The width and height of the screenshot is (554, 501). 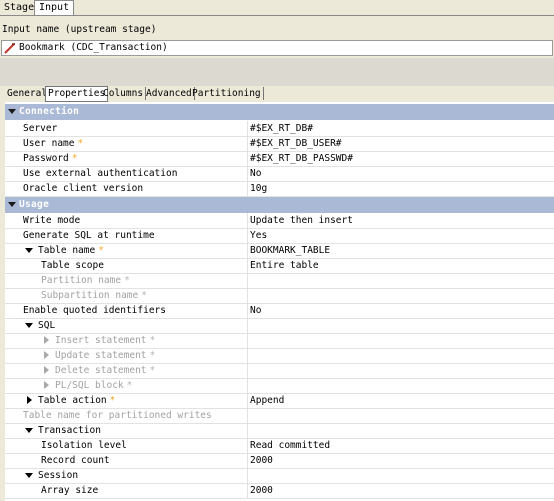 I want to click on row-isolation-level: Isolation level Read committed, so click(x=279, y=446).